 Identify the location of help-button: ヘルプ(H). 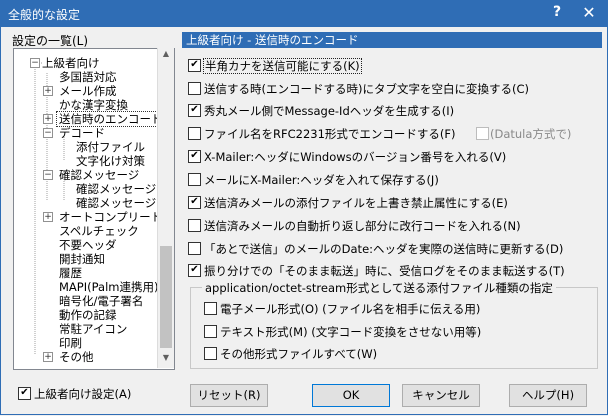
(548, 395).